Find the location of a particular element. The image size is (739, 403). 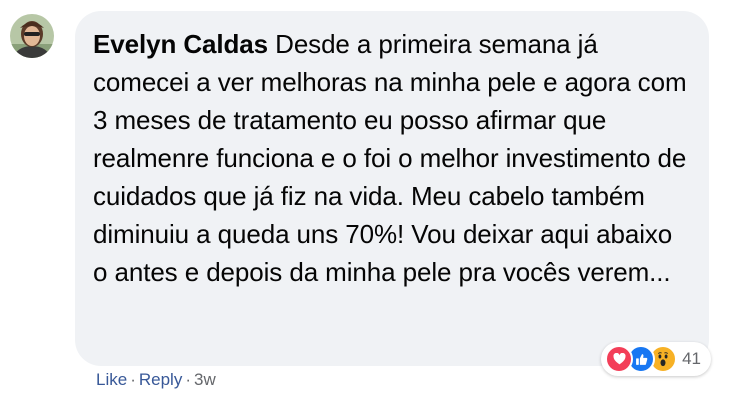

reaction-count: 41 is located at coordinates (691, 358).